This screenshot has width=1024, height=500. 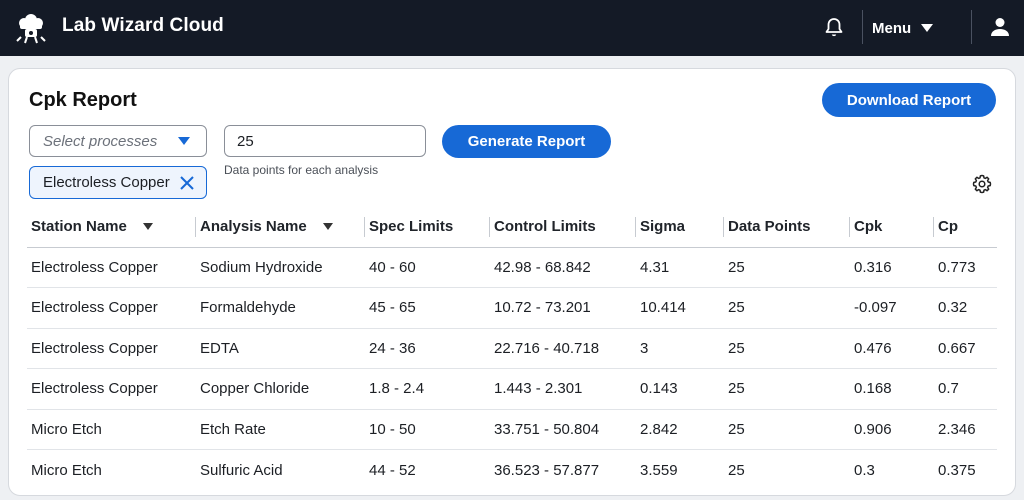 What do you see at coordinates (892, 429) in the screenshot?
I see `cell-cpk: 0.906` at bounding box center [892, 429].